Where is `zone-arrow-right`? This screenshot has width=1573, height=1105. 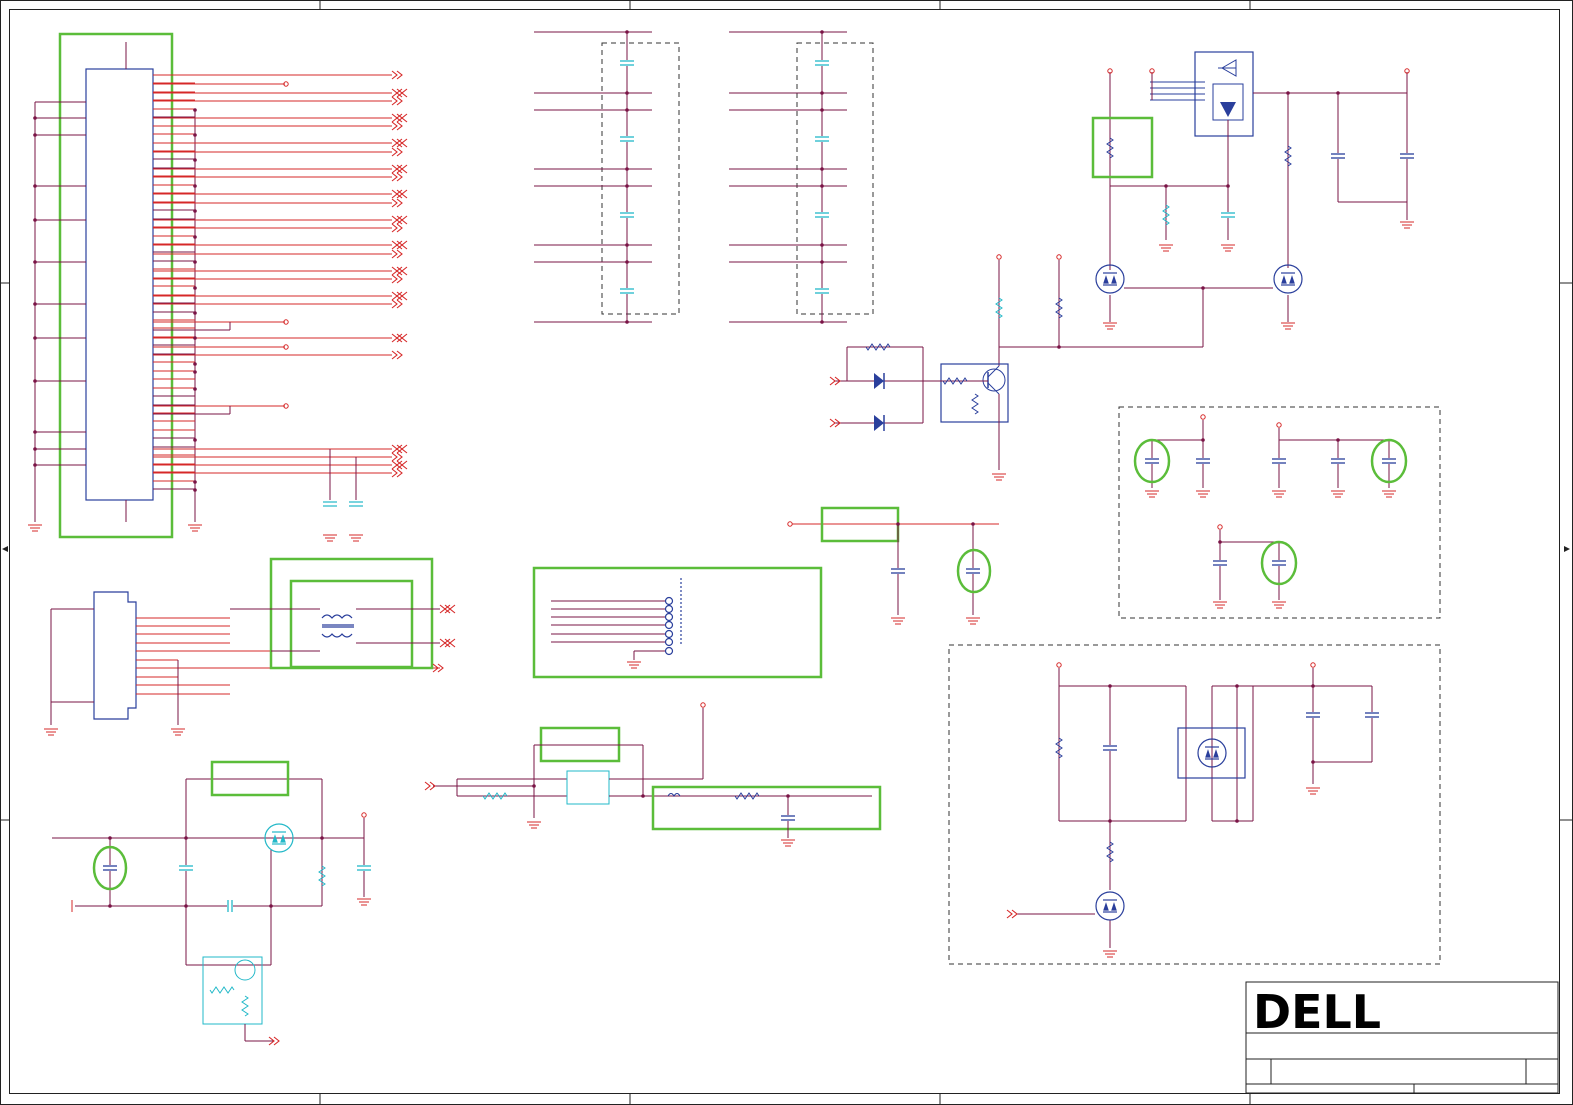 zone-arrow-right is located at coordinates (1567, 549).